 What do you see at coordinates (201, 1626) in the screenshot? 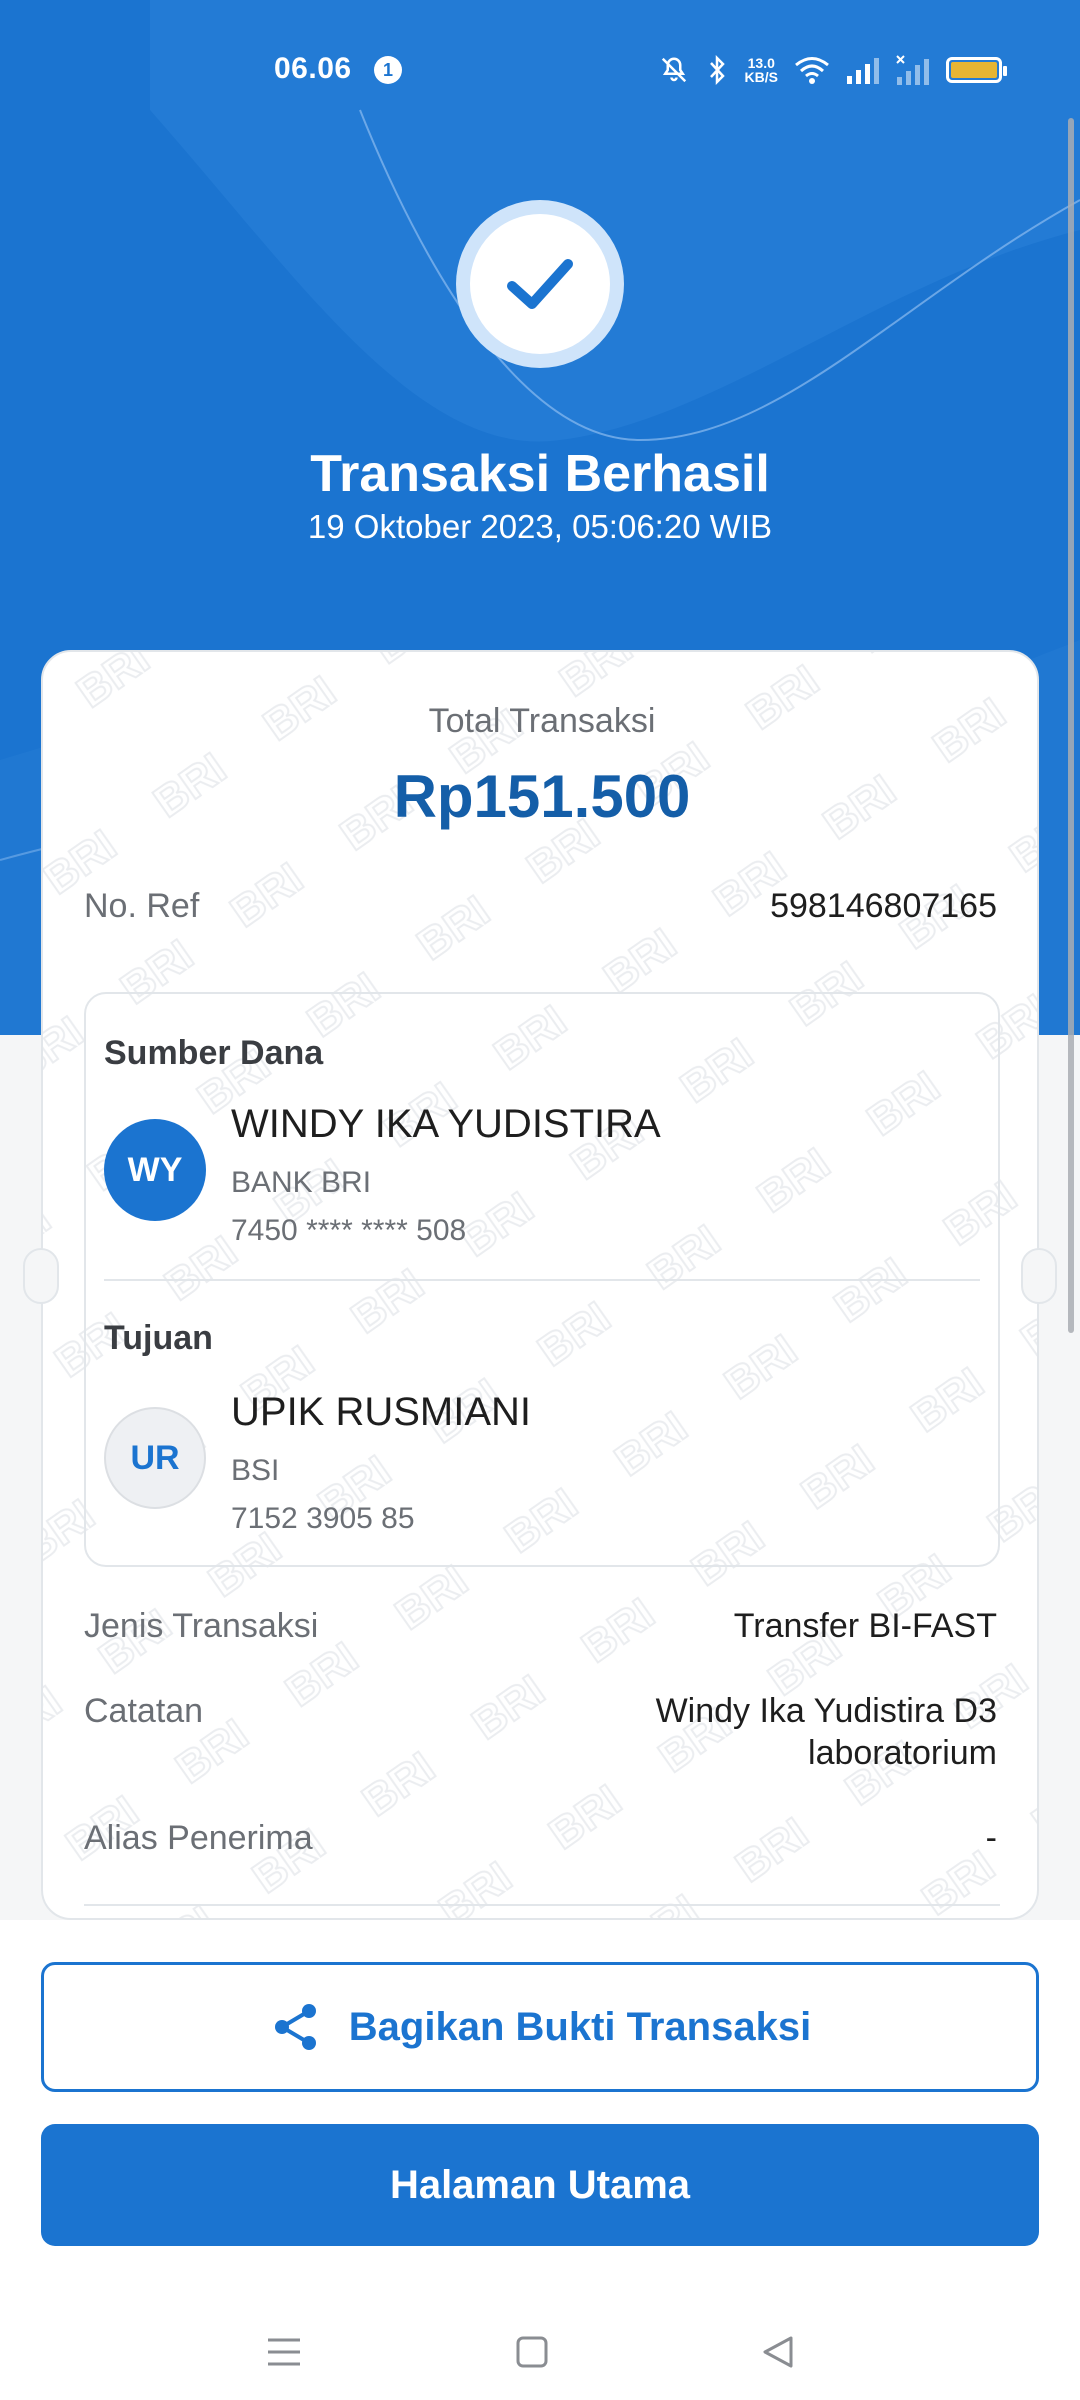
I see `transaction-type-label: Jenis Transaksi` at bounding box center [201, 1626].